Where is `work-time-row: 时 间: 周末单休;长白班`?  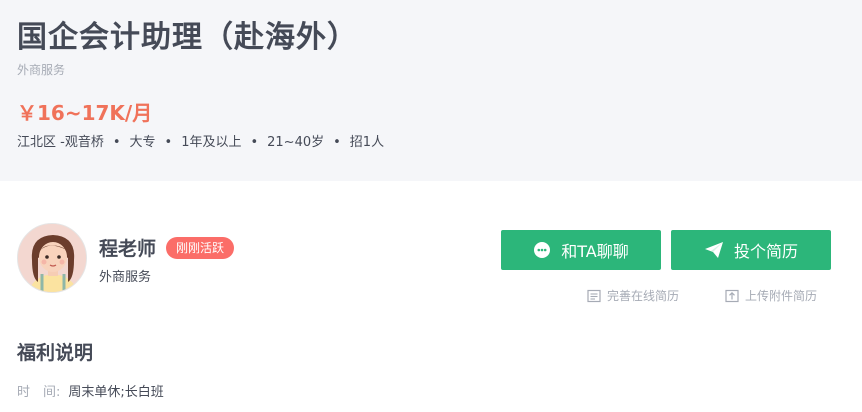 work-time-row: 时 间: 周末单休;长白班 is located at coordinates (90, 390).